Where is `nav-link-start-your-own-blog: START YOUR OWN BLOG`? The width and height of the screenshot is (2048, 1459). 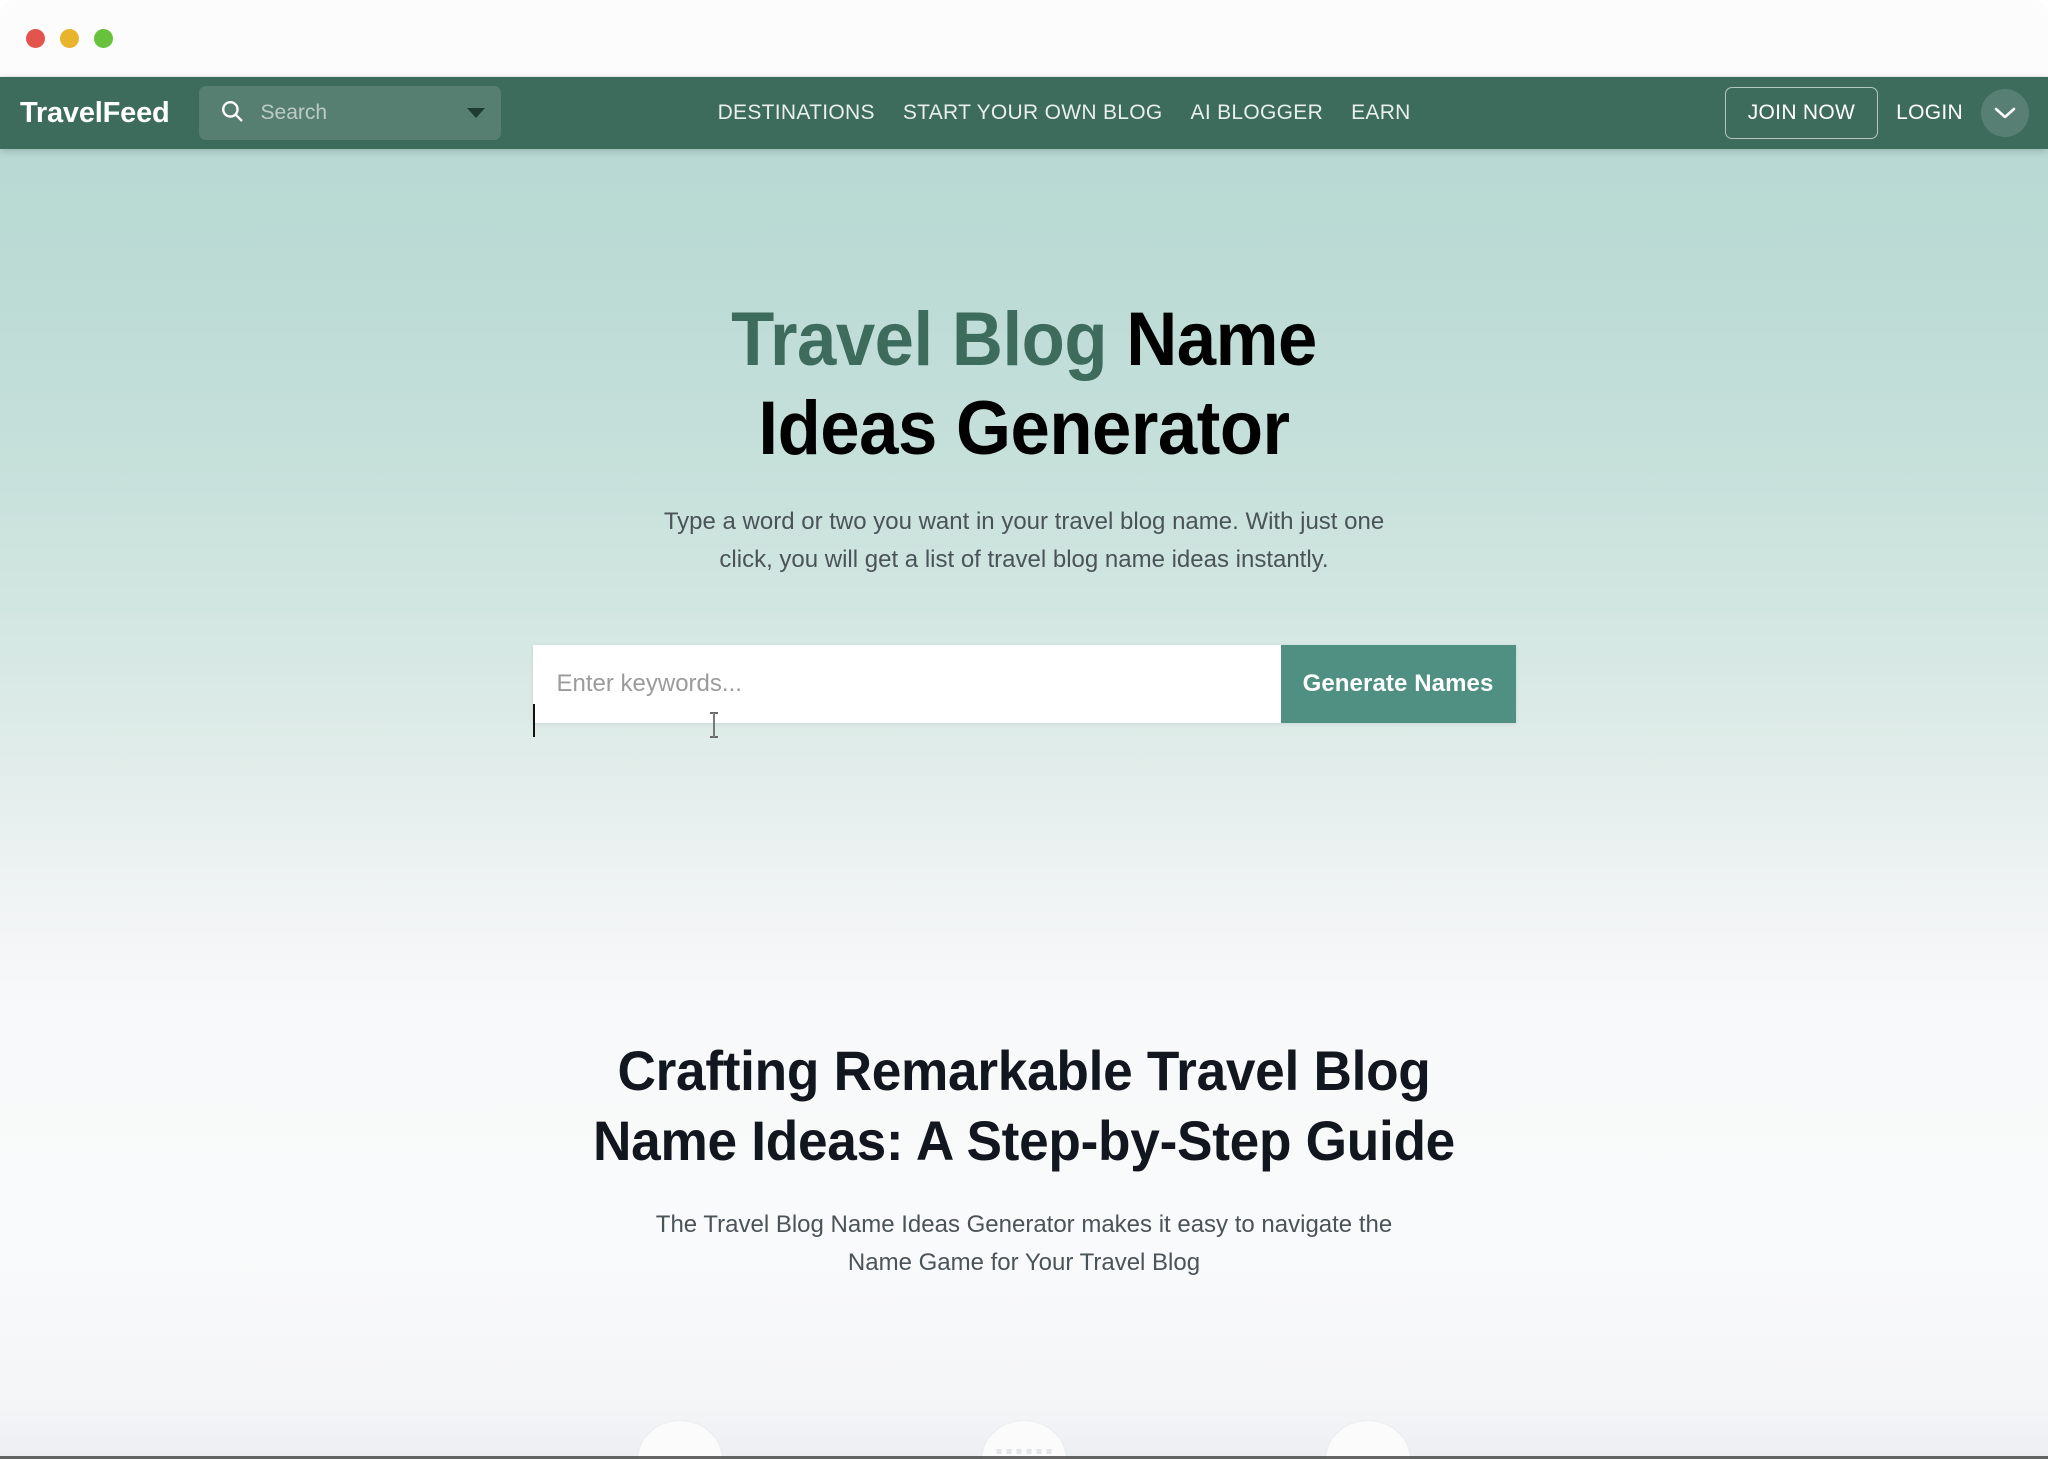
nav-link-start-your-own-blog: START YOUR OWN BLOG is located at coordinates (1033, 113).